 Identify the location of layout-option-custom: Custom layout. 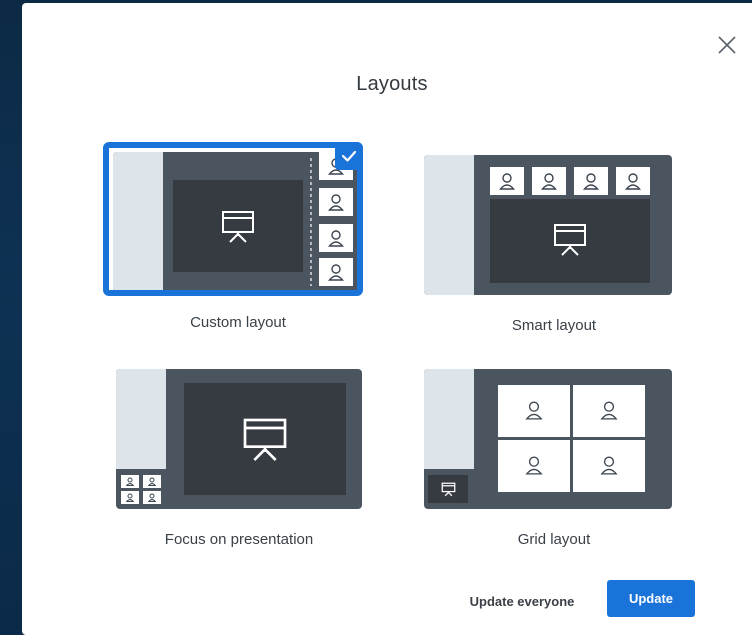
(233, 236).